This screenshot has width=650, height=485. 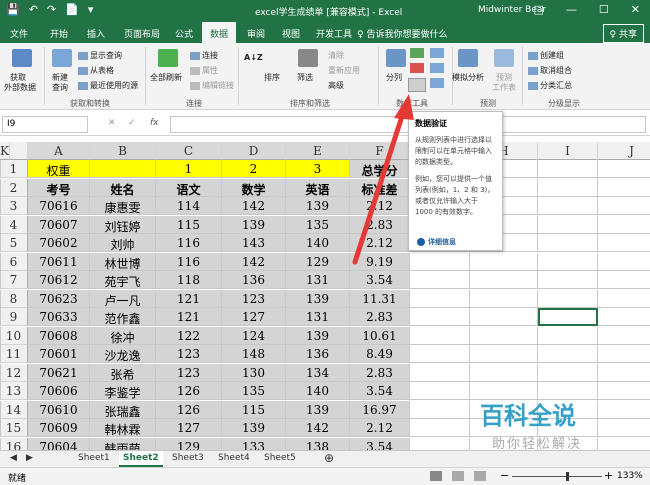 I want to click on cell-k1, so click(x=0, y=169).